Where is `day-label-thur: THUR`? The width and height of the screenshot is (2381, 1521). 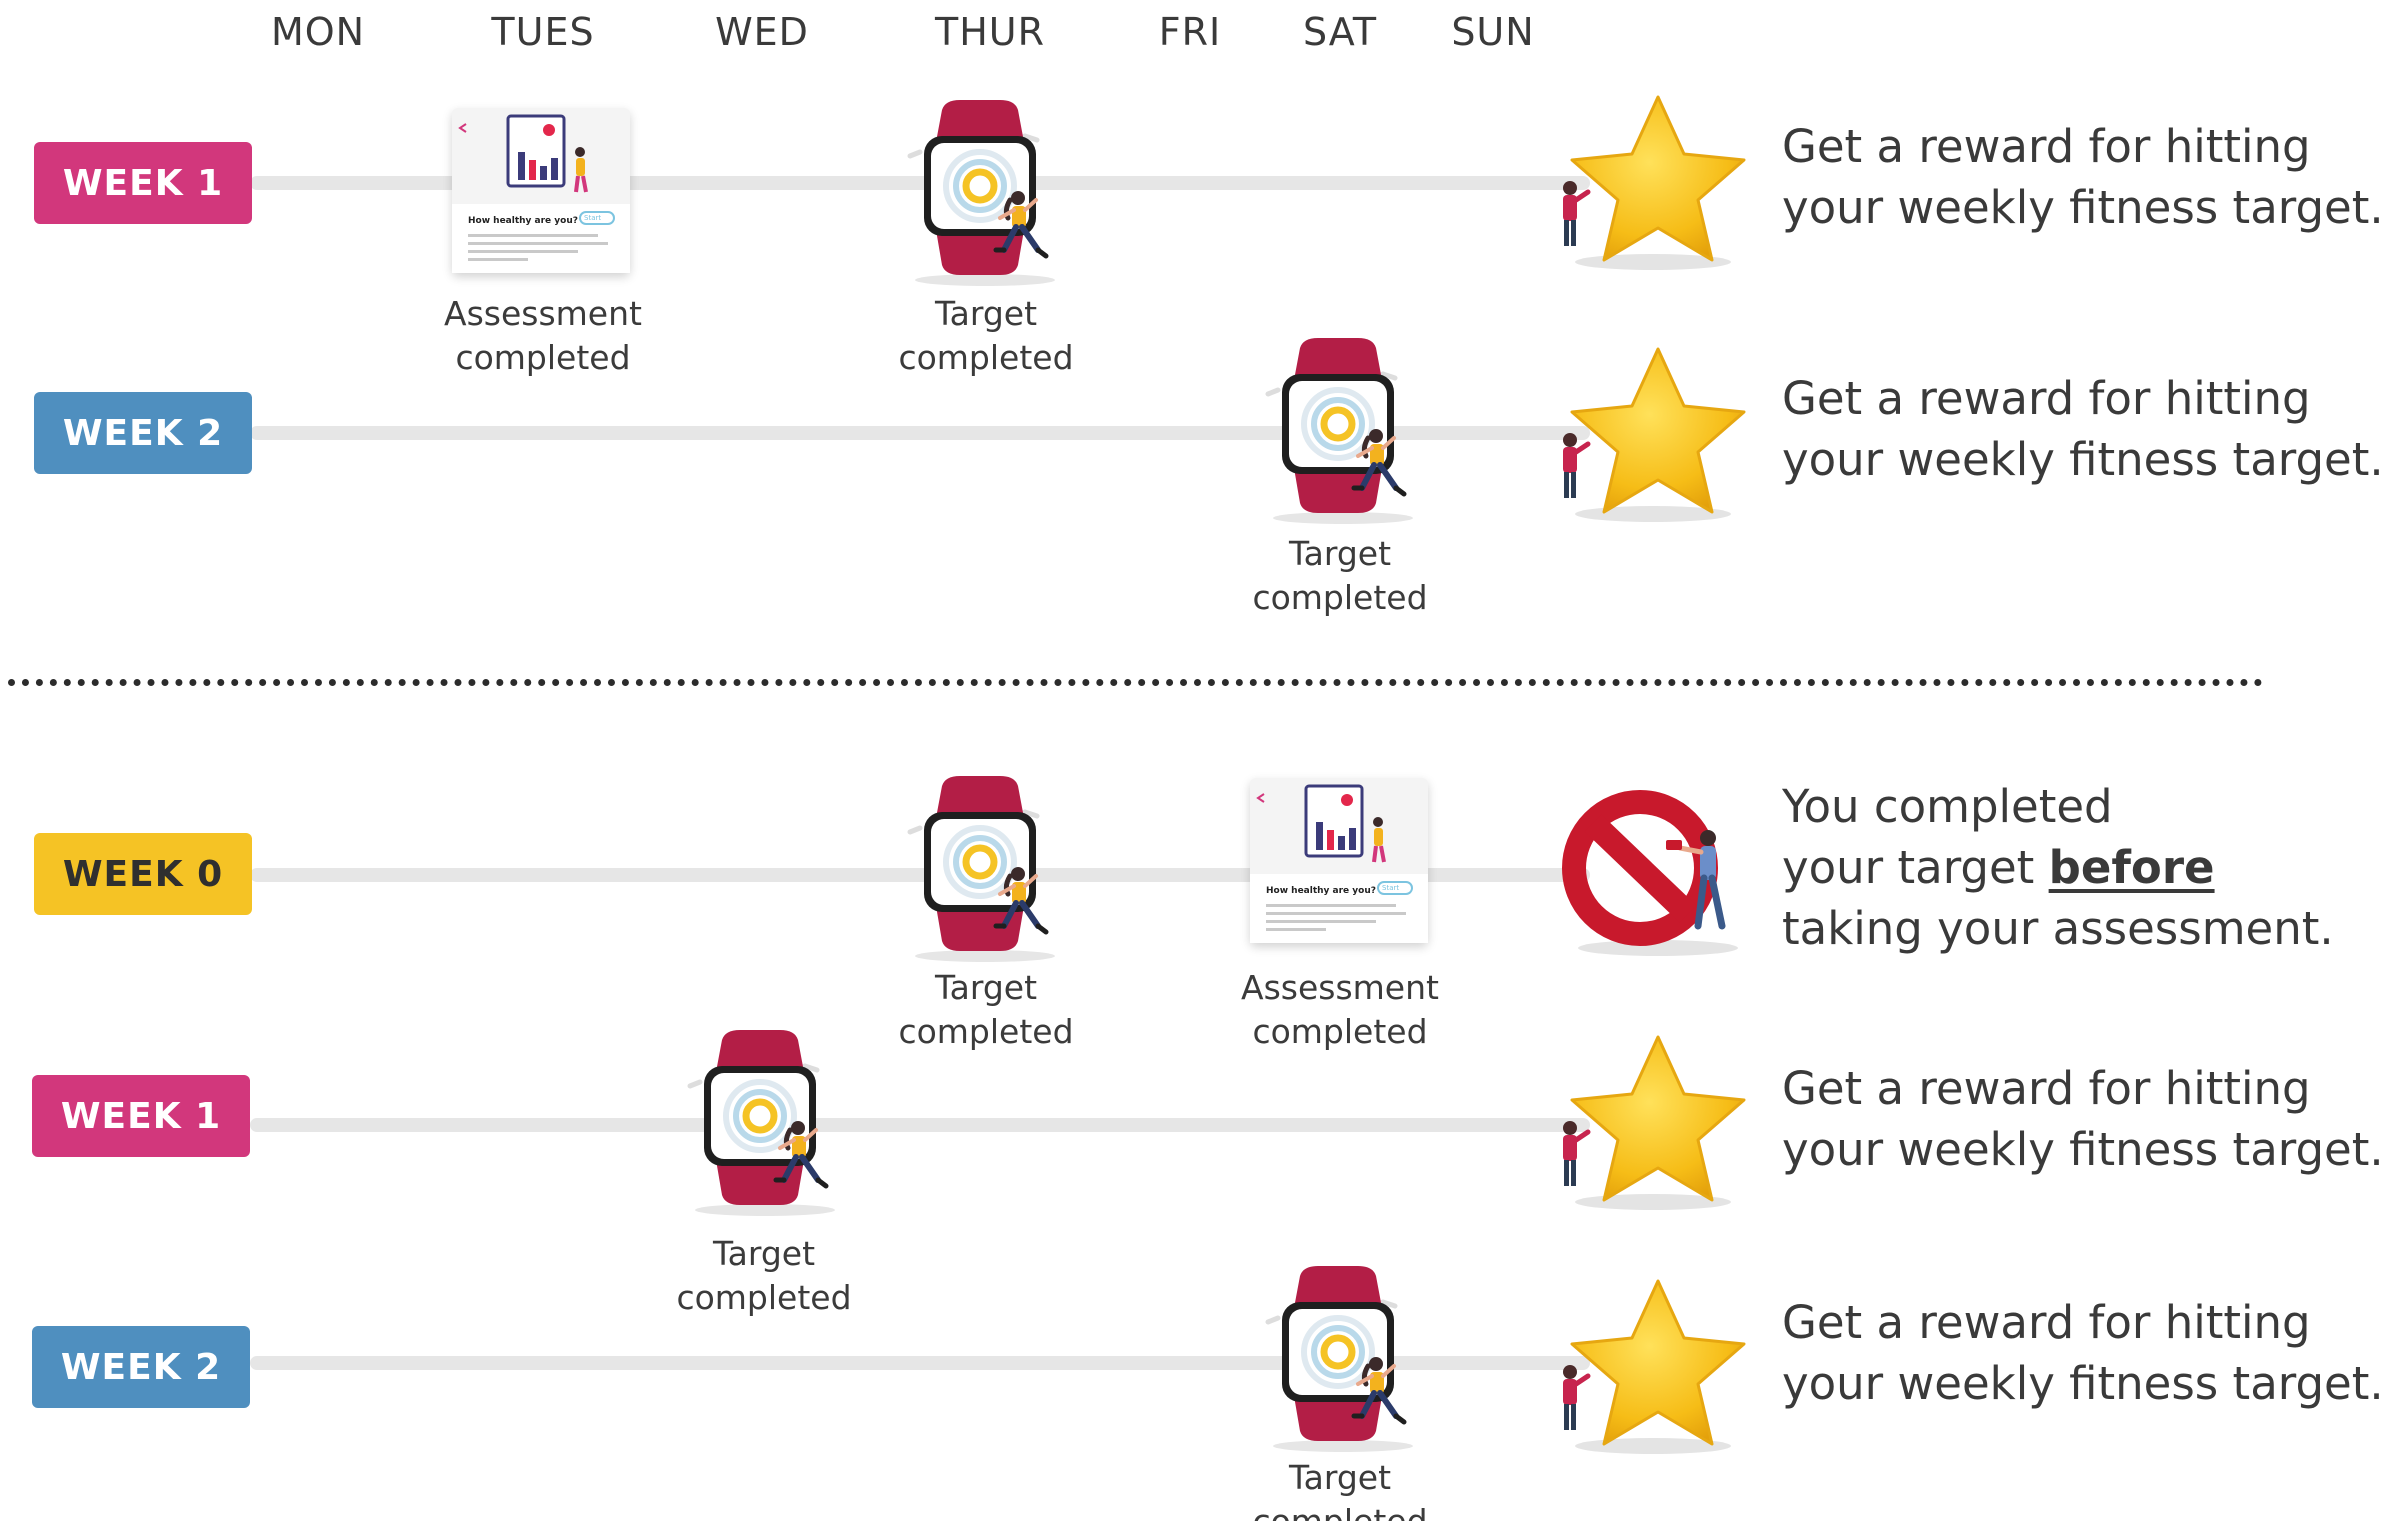 day-label-thur: THUR is located at coordinates (989, 32).